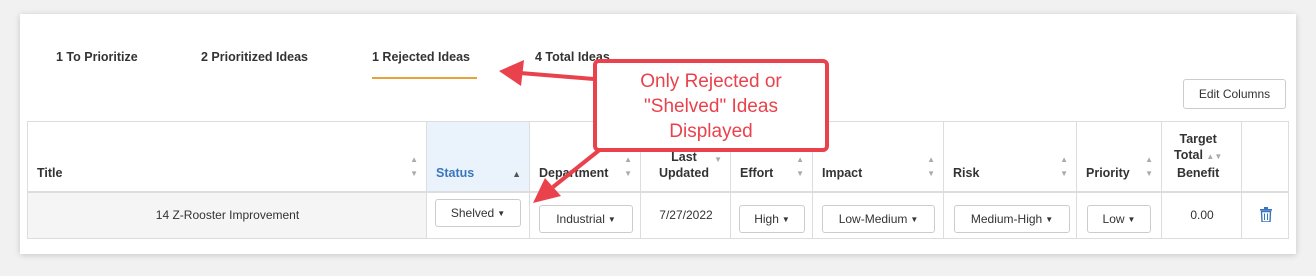 This screenshot has height=276, width=1316. Describe the element at coordinates (421, 57) in the screenshot. I see `tab-rejected-ideas: 1 Rejected Ideas` at that location.